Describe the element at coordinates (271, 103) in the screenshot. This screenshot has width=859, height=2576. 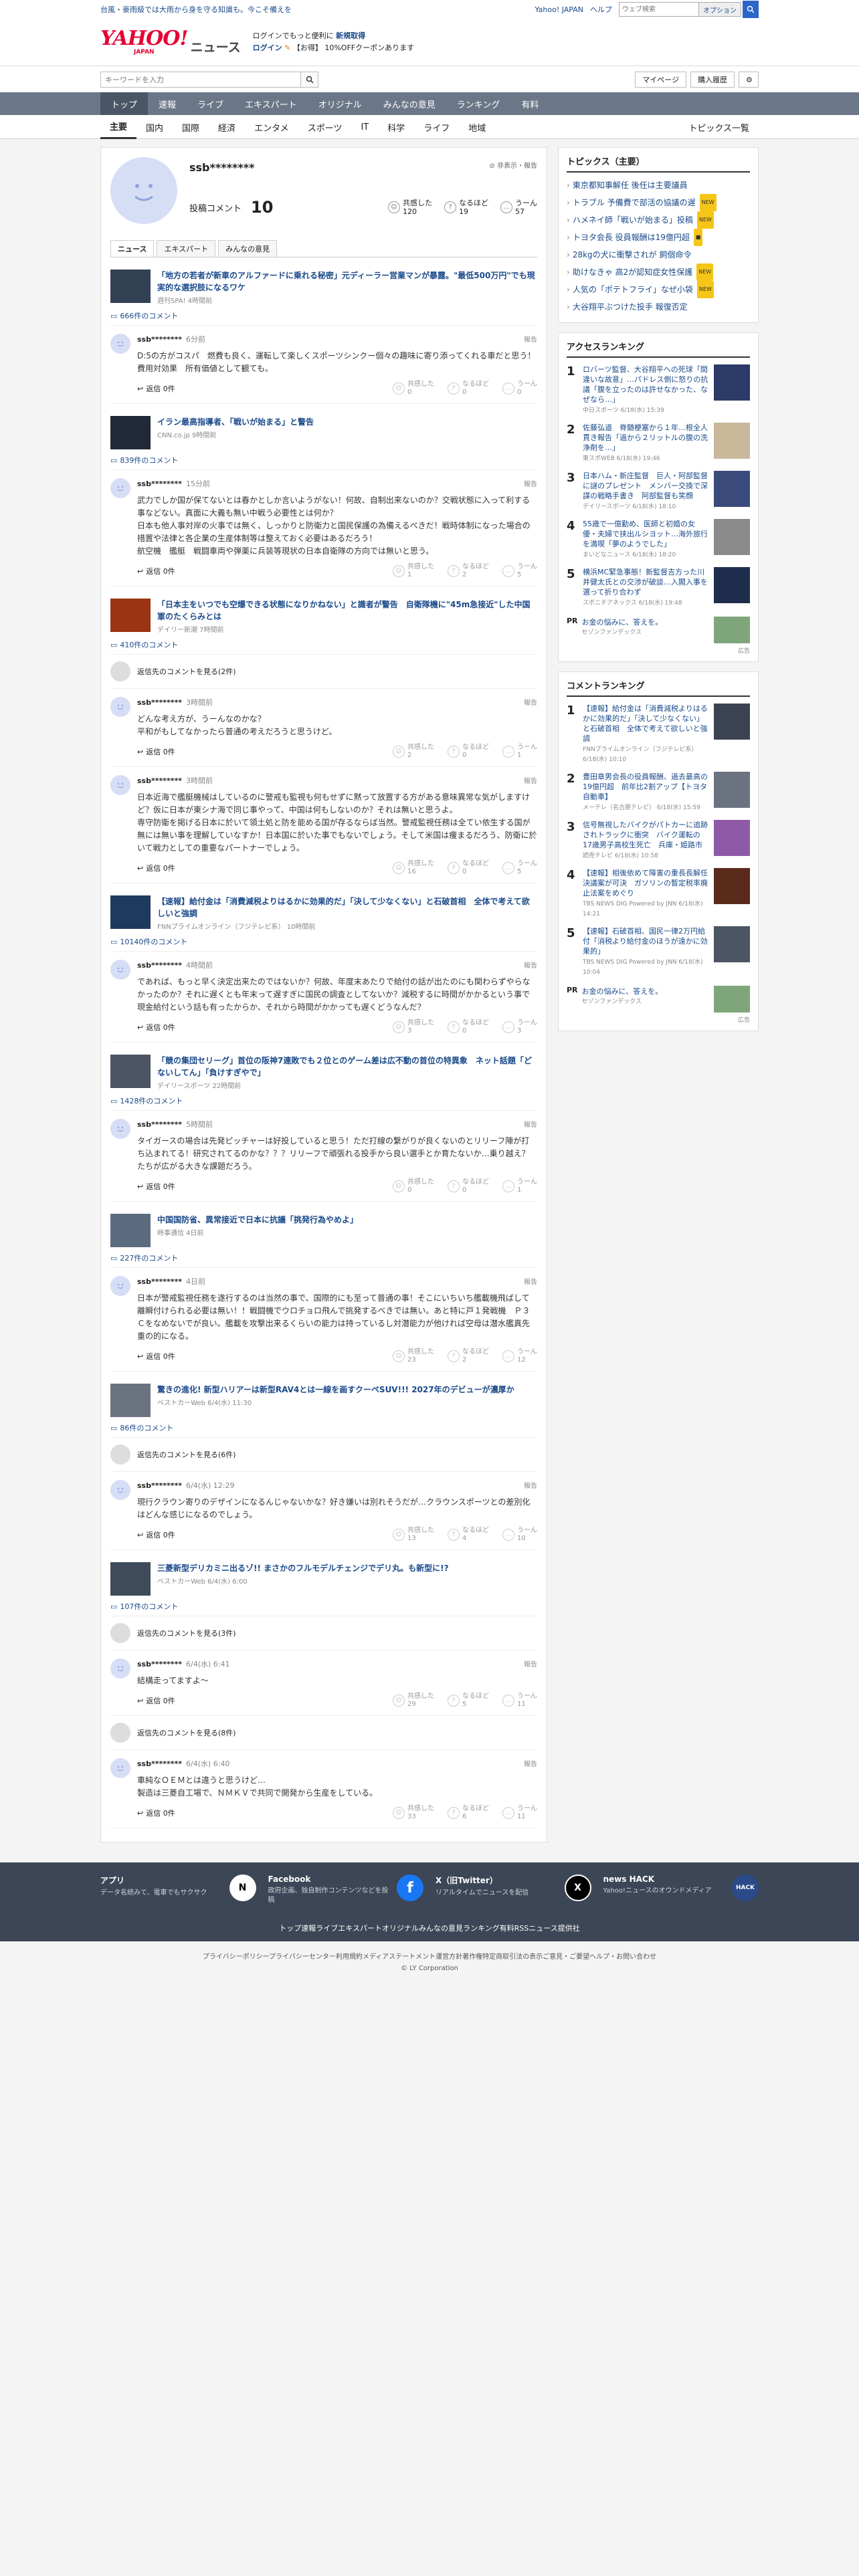
I see `nav-item-3: エキスパート` at that location.